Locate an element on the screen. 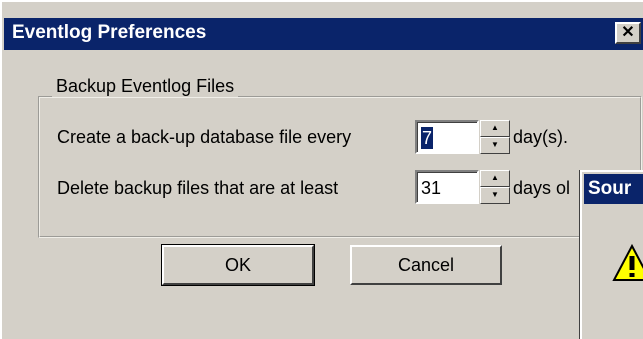  overlapping-dialog-title-bar: Sour is located at coordinates (613, 189).